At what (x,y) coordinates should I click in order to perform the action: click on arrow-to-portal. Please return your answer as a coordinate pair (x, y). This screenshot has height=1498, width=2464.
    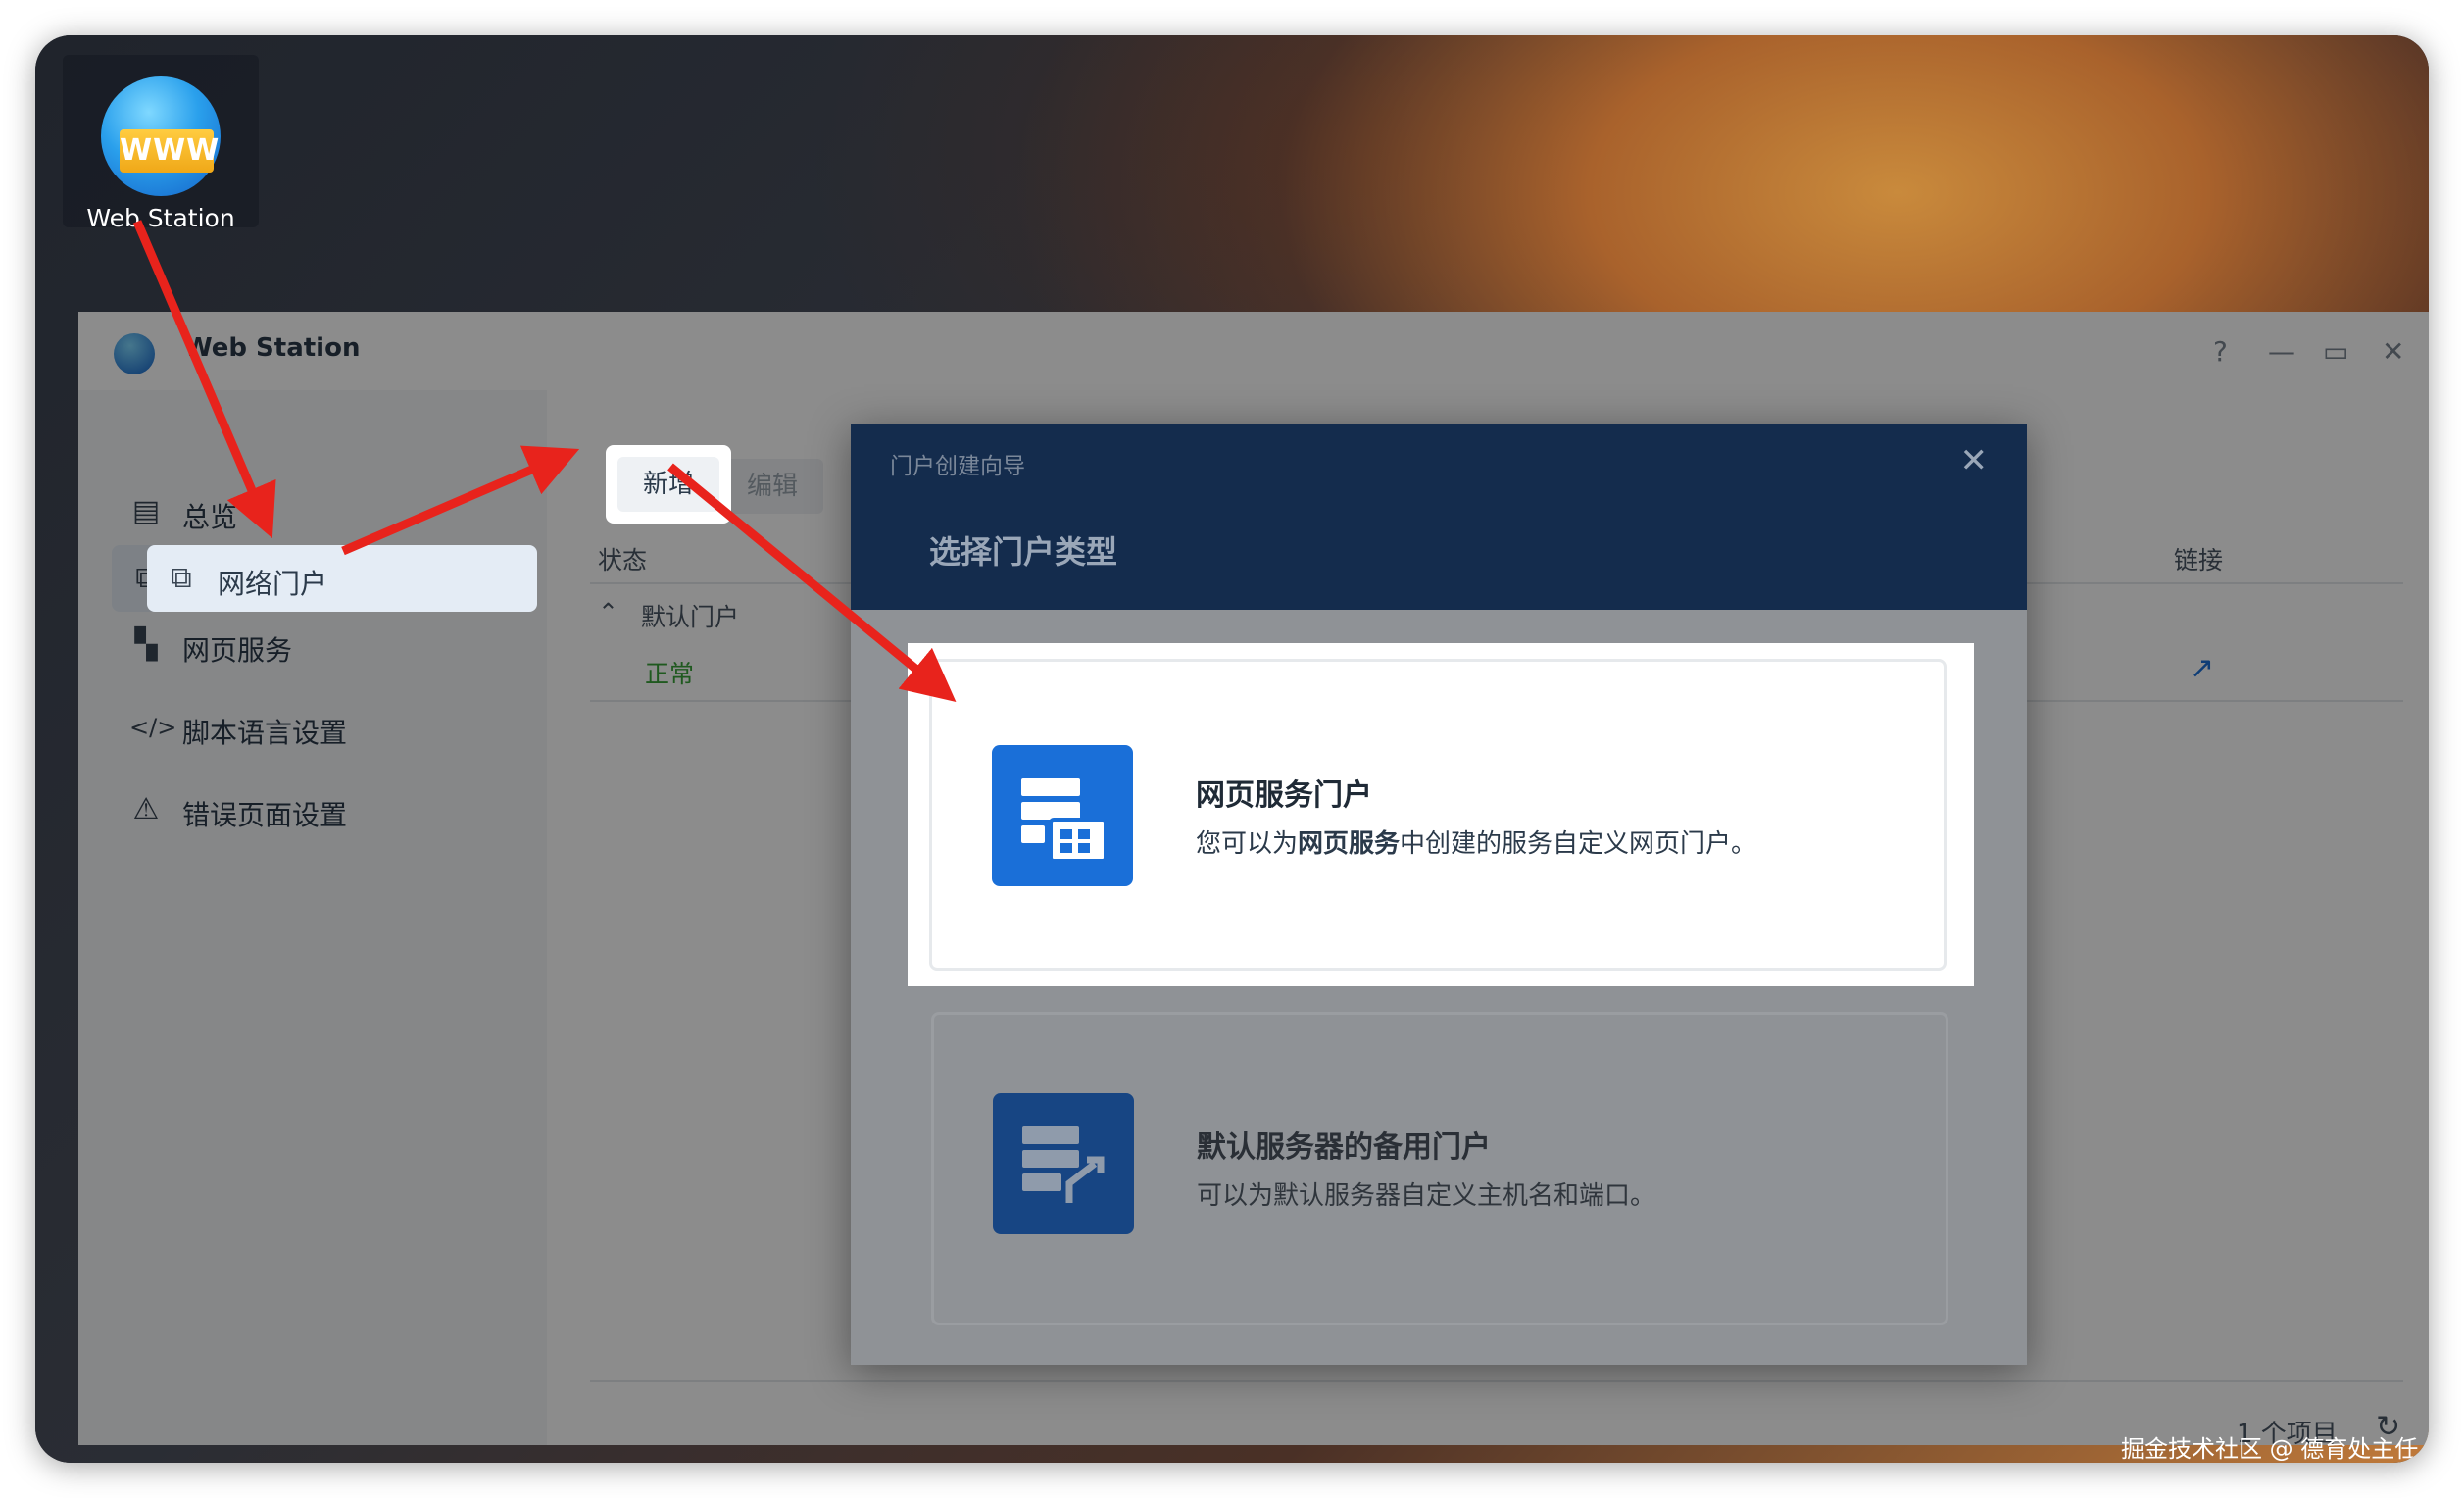
    Looking at the image, I should click on (204, 379).